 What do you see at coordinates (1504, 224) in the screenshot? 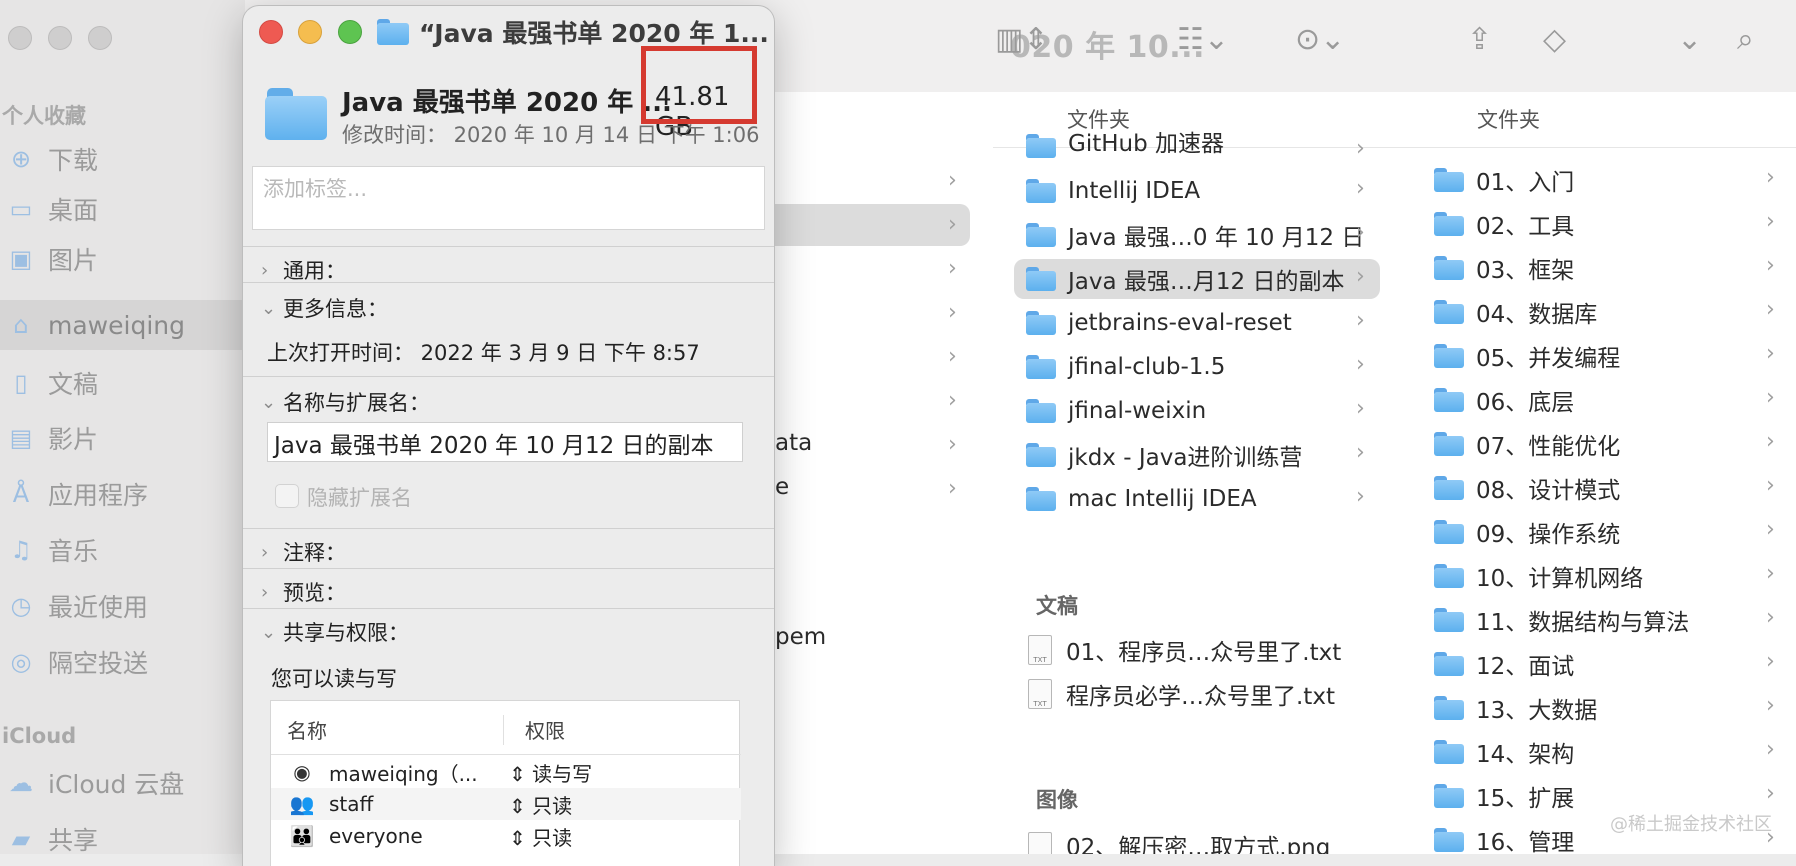
I see `list-item: 02、工具` at bounding box center [1504, 224].